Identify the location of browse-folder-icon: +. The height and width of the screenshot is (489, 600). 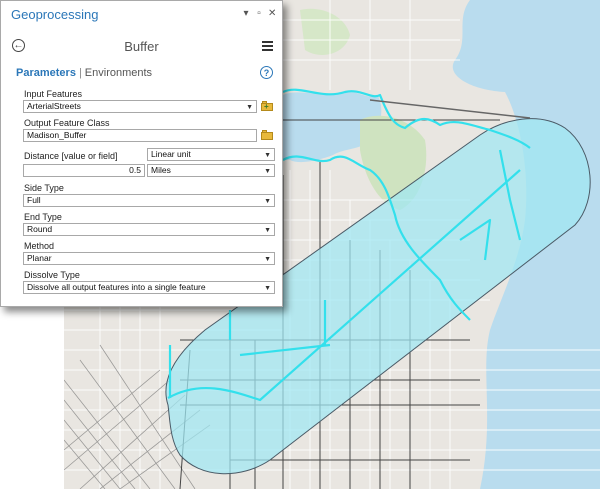
(267, 106).